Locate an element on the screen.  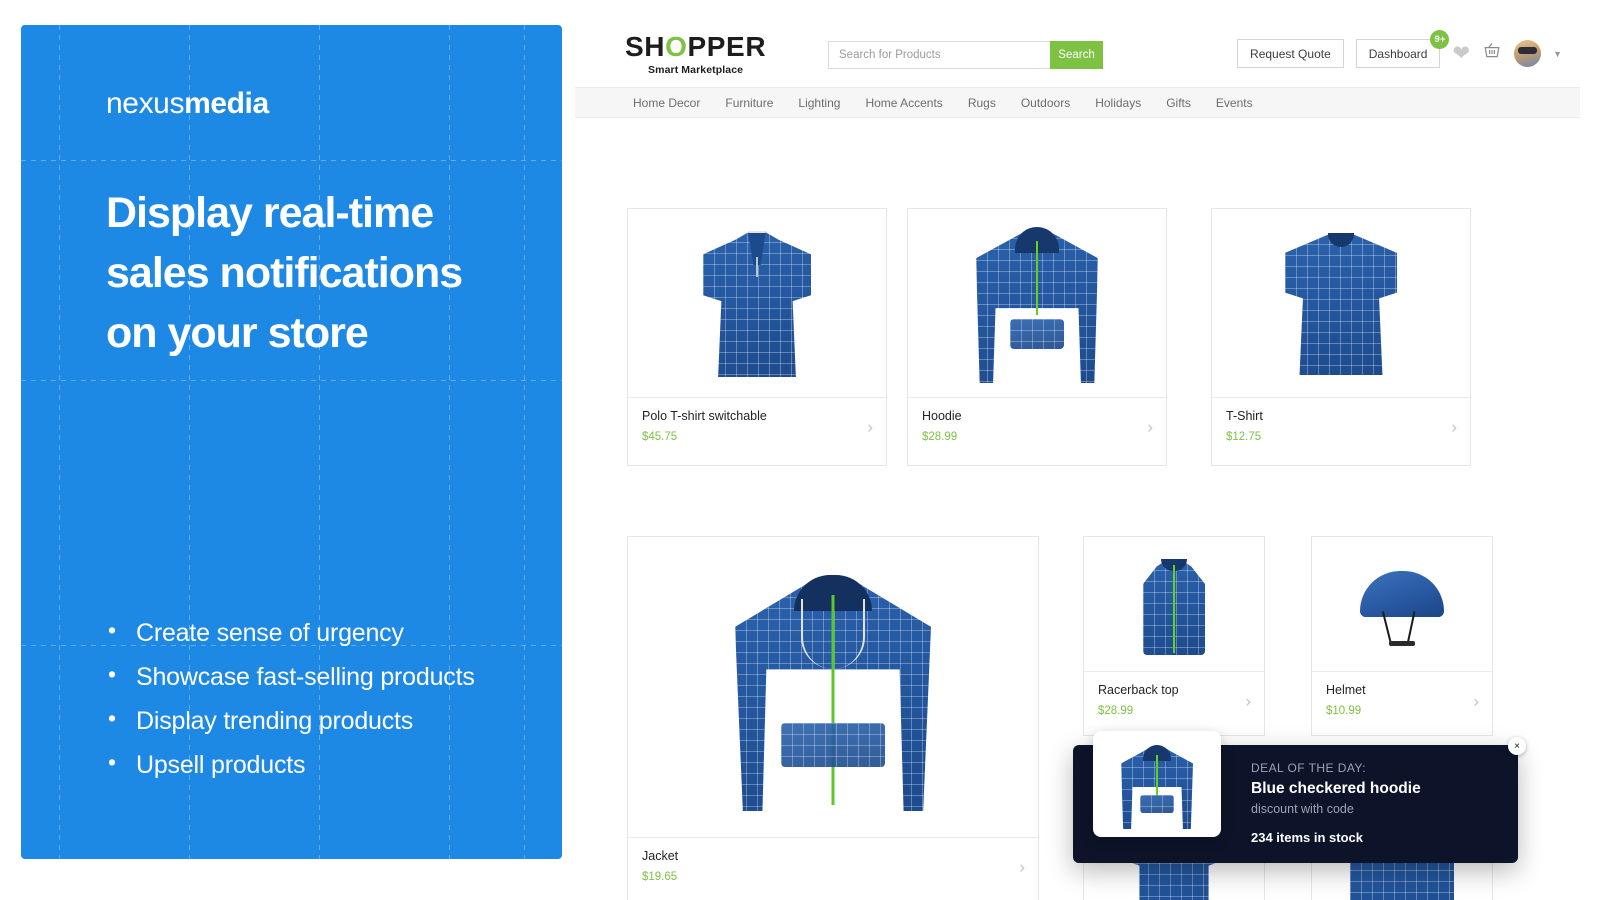
product-image-polo is located at coordinates (757, 303).